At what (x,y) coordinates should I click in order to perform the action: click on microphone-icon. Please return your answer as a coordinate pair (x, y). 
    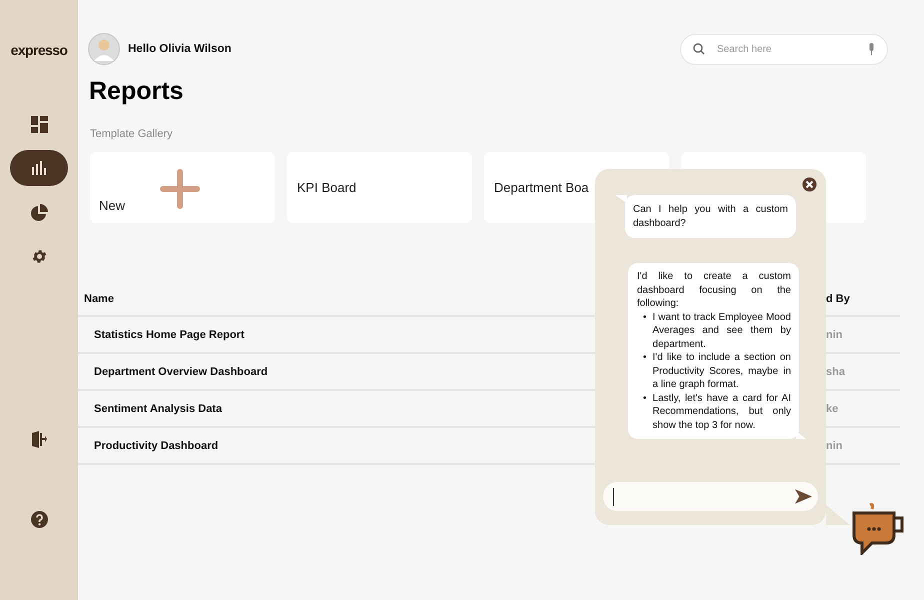
    Looking at the image, I should click on (871, 49).